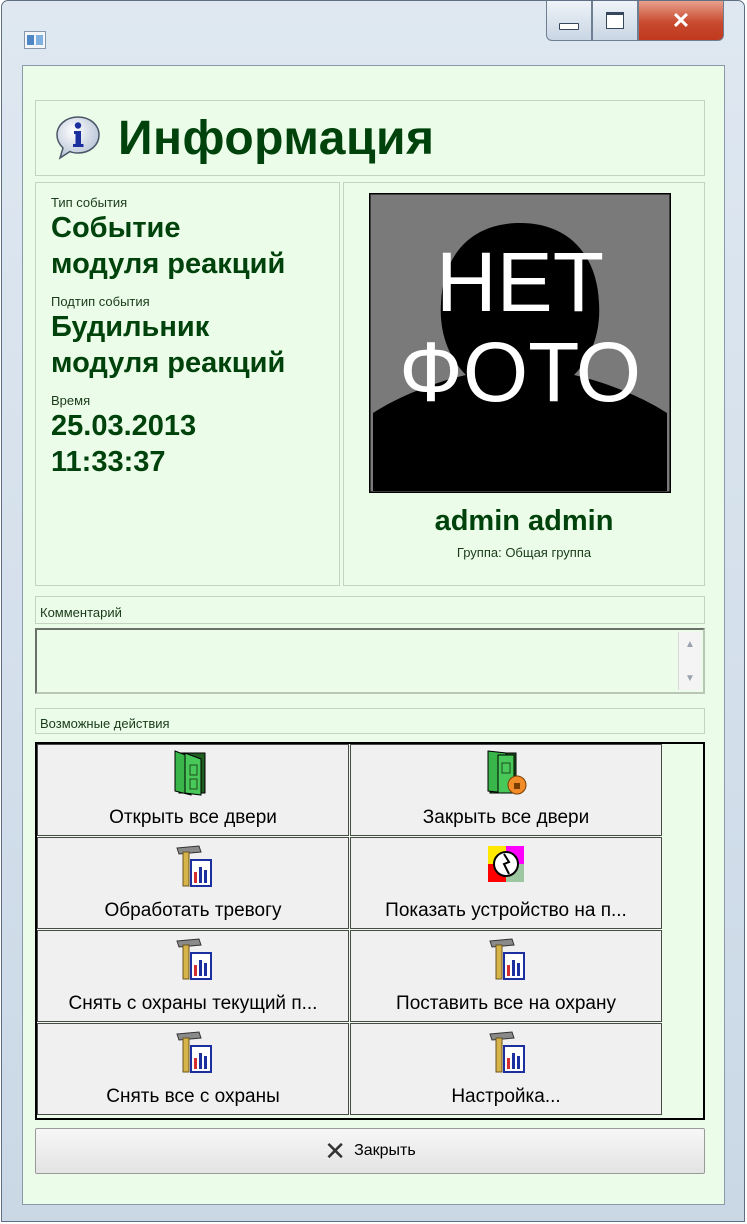 The image size is (747, 1224). I want to click on event-type-label: Тип события, so click(89, 202).